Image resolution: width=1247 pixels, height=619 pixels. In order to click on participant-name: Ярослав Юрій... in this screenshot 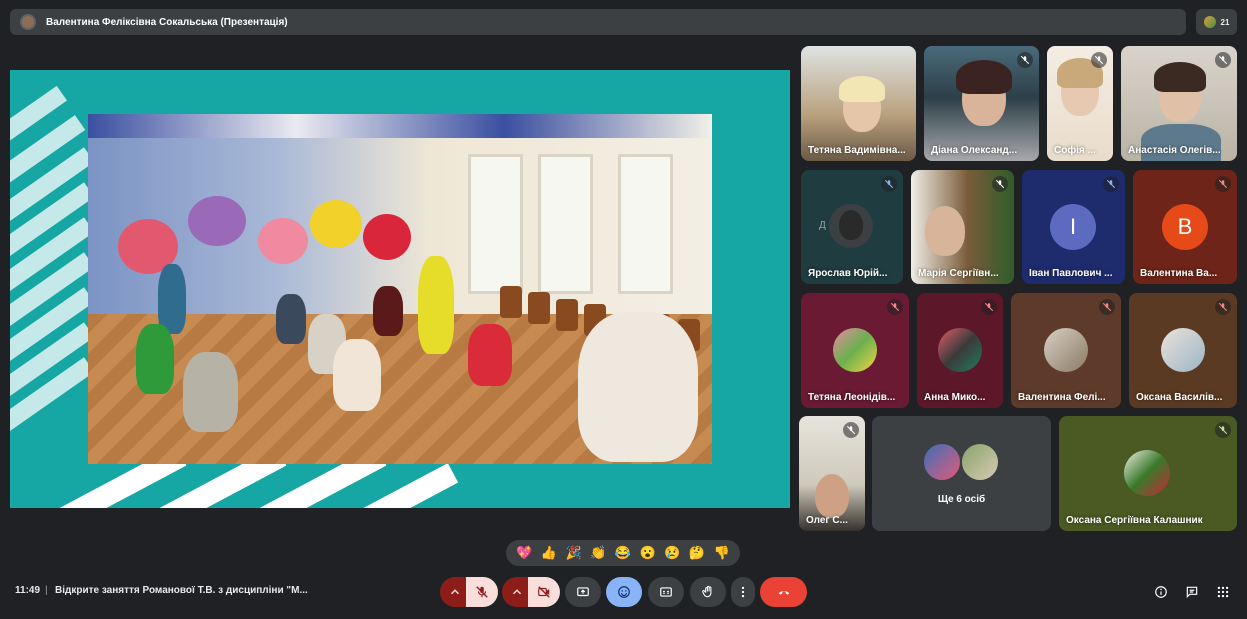, I will do `click(848, 273)`.